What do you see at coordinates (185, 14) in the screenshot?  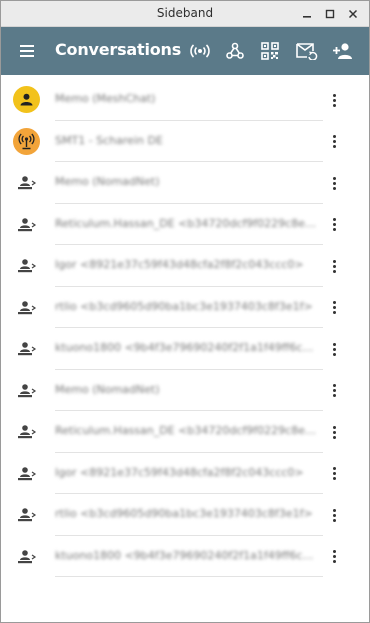 I see `window-titlebar: Sideband` at bounding box center [185, 14].